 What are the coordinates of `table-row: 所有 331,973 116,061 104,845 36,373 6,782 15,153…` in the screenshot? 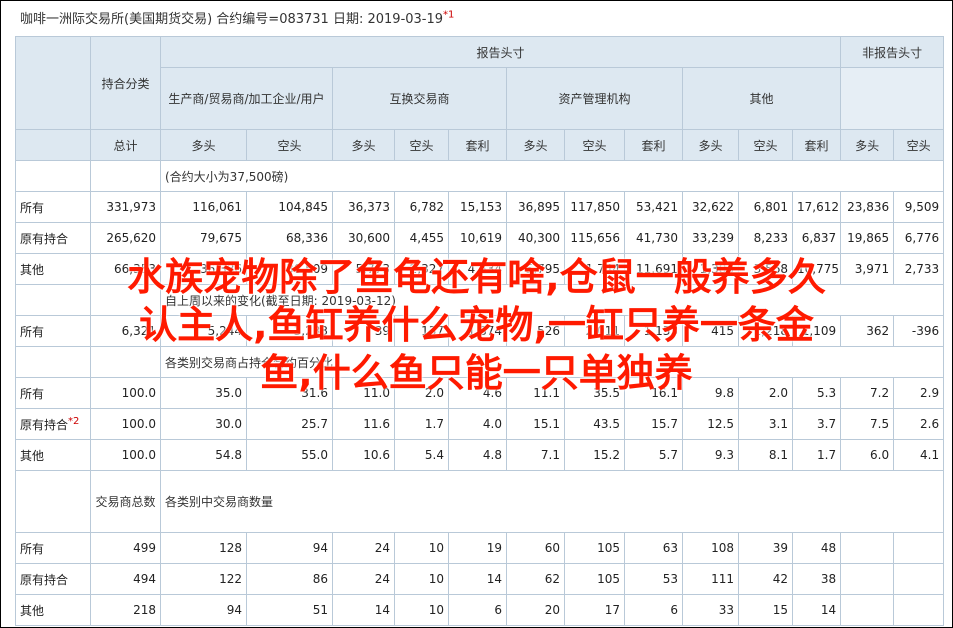 It's located at (480, 207).